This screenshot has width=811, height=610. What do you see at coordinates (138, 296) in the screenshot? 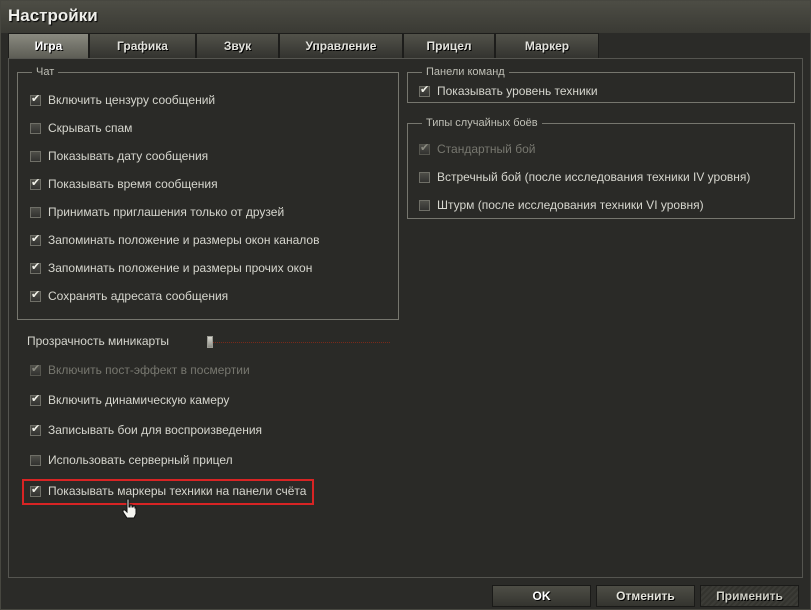
I see `checkbox-label: Сохранять адресата сообщения` at bounding box center [138, 296].